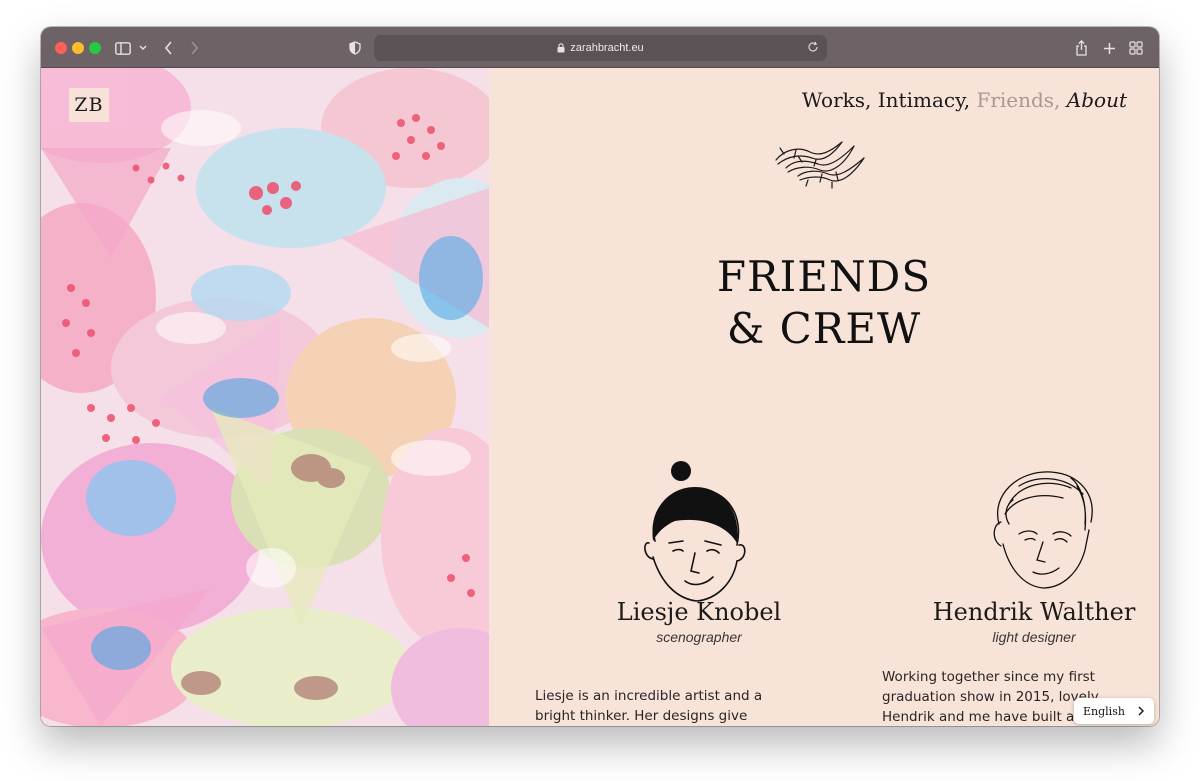 The width and height of the screenshot is (1200, 781). Describe the element at coordinates (699, 637) in the screenshot. I see `person-role: scenographer` at that location.